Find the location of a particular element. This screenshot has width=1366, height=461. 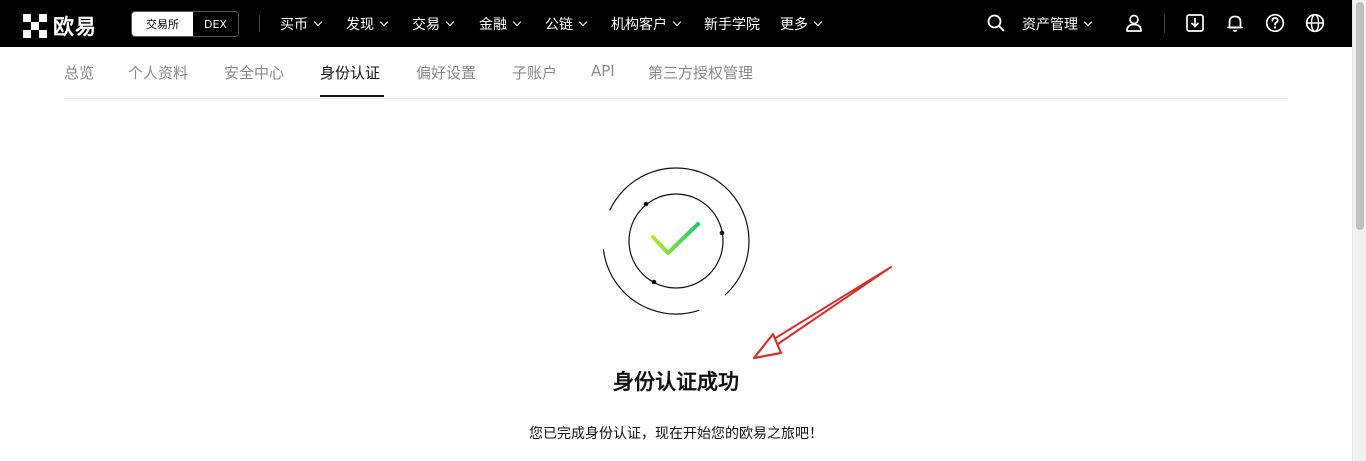

page-scrollbar is located at coordinates (1359, 230).